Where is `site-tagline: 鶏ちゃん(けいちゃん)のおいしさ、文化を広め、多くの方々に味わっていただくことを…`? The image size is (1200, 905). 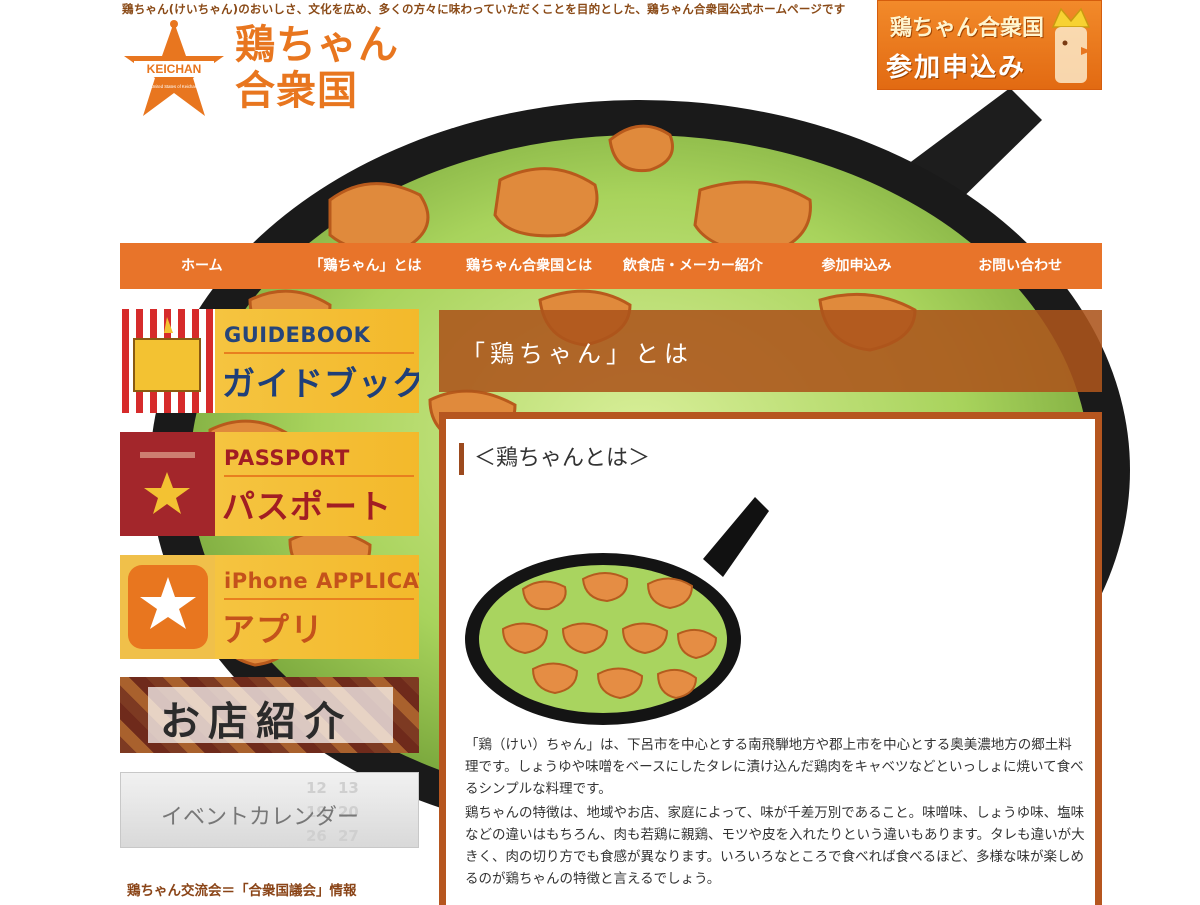 site-tagline: 鶏ちゃん(けいちゃん)のおいしさ、文化を広め、多くの方々に味わっていただくことを… is located at coordinates (484, 9).